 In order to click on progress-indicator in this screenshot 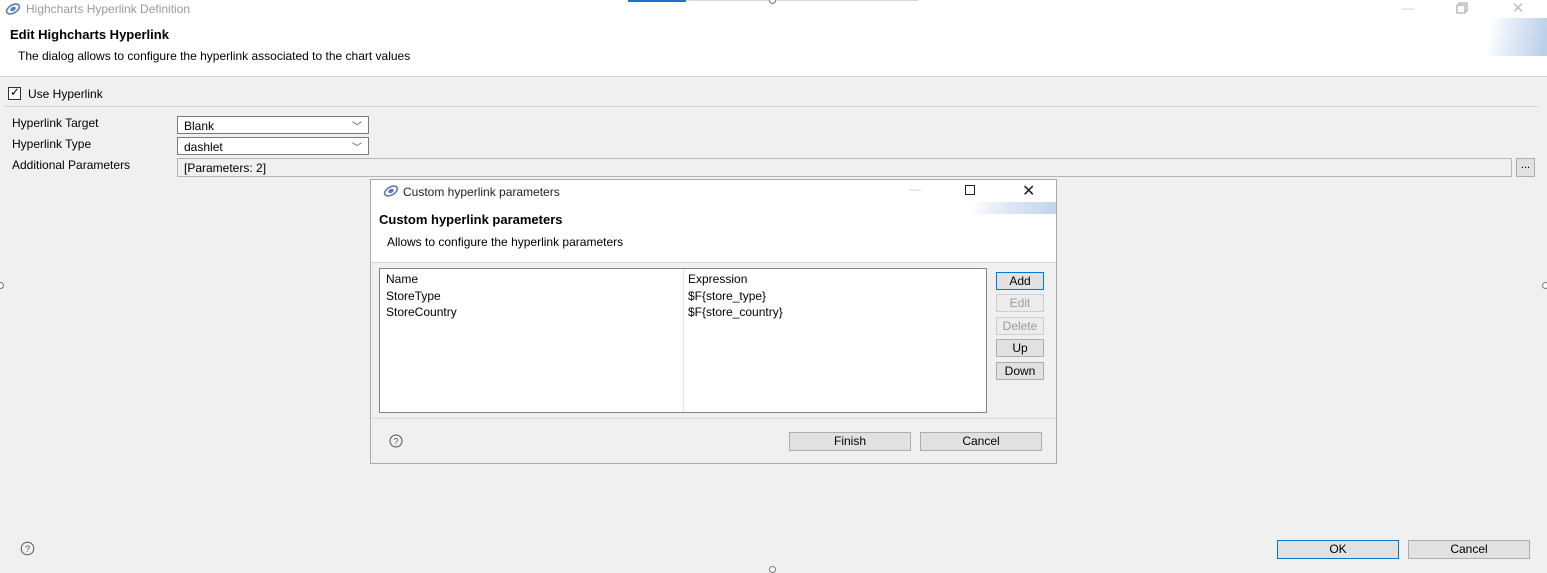, I will do `click(657, 1)`.